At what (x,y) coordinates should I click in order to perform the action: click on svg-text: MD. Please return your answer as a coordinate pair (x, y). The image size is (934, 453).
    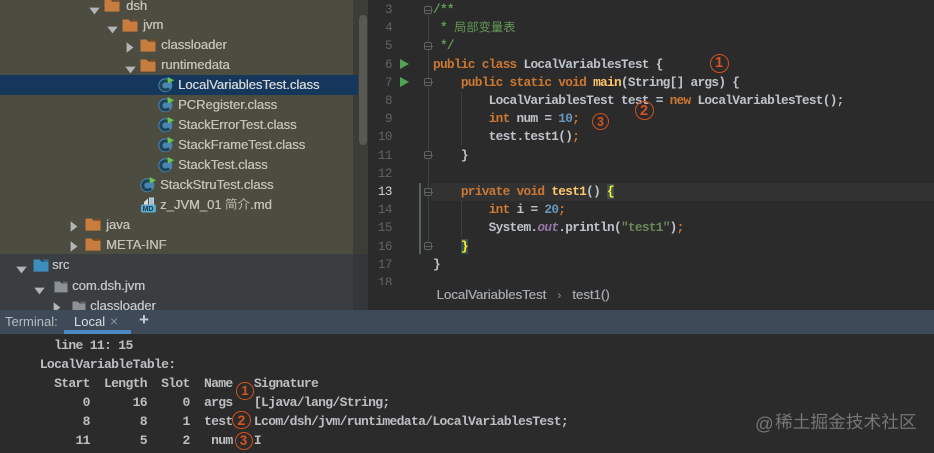
    Looking at the image, I should click on (148, 209).